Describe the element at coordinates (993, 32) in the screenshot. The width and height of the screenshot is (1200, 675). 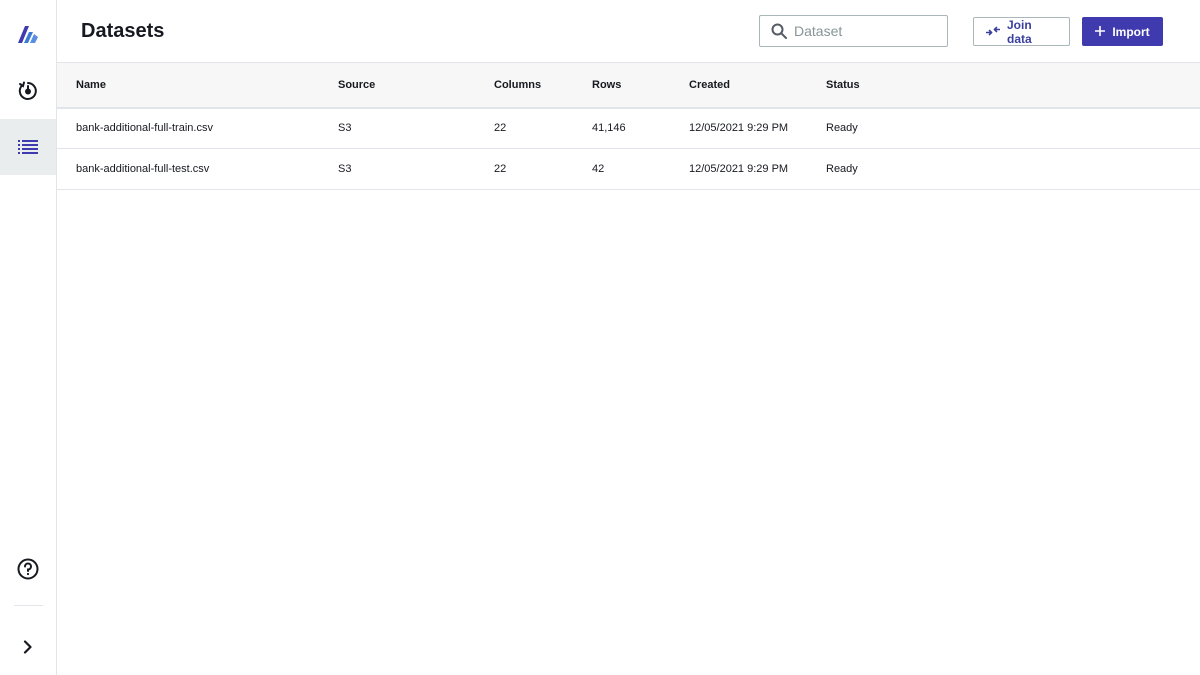
I see `join-icon` at that location.